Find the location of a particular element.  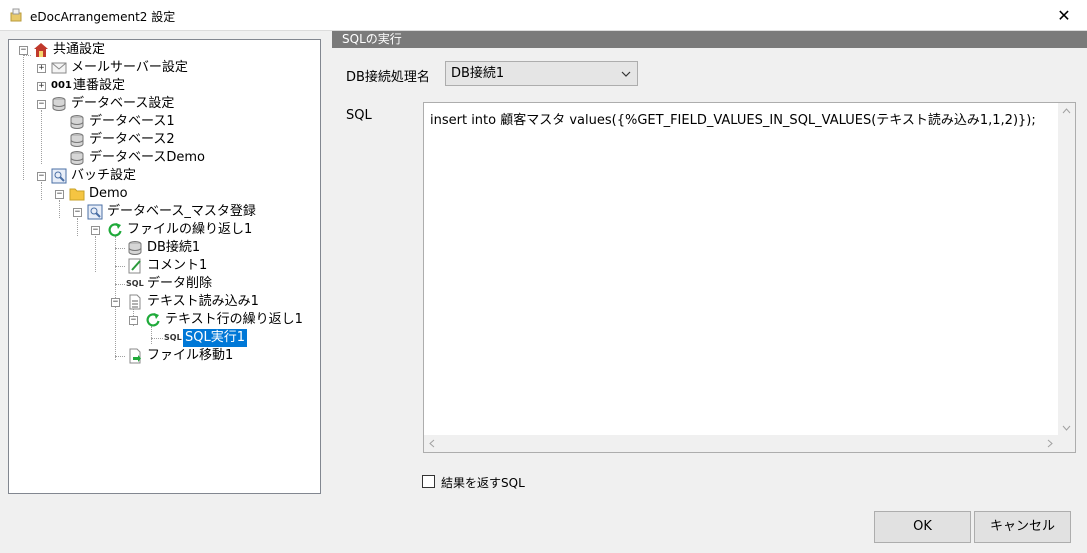

file-move-icon is located at coordinates (135, 356).